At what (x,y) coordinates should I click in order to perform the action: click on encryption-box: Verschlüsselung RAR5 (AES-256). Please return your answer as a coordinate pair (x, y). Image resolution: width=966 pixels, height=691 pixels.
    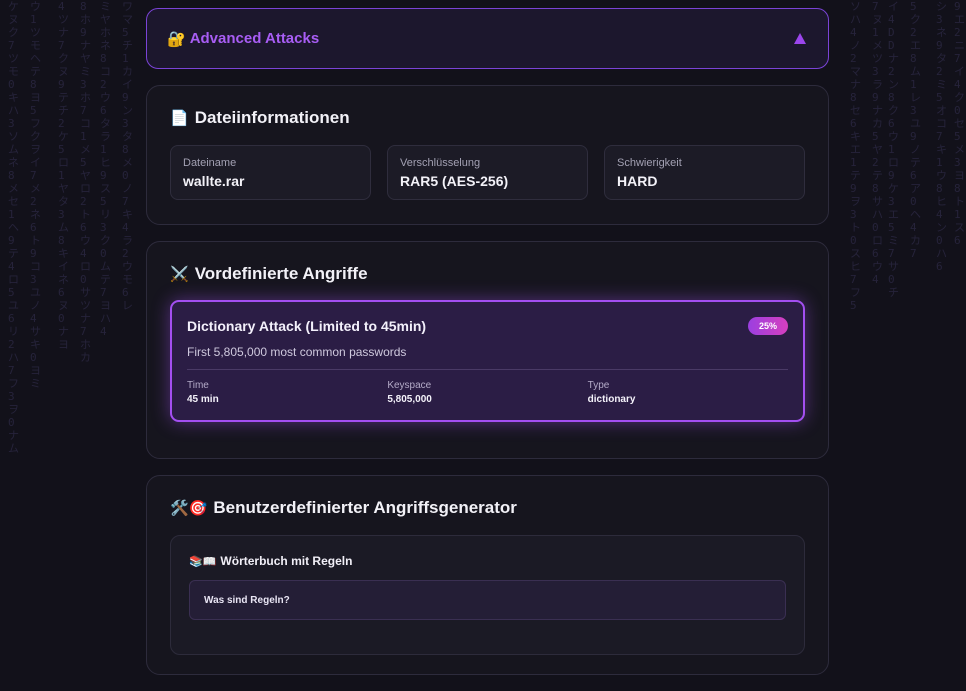
    Looking at the image, I should click on (487, 172).